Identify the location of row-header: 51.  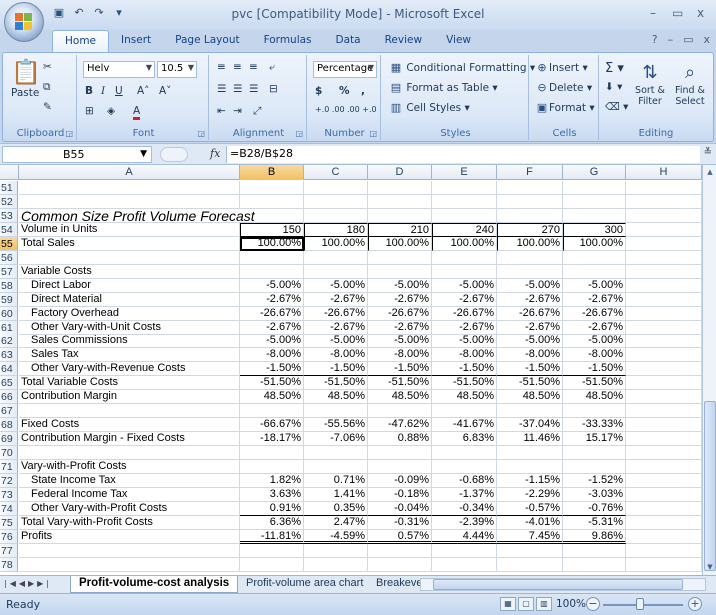
(9, 188).